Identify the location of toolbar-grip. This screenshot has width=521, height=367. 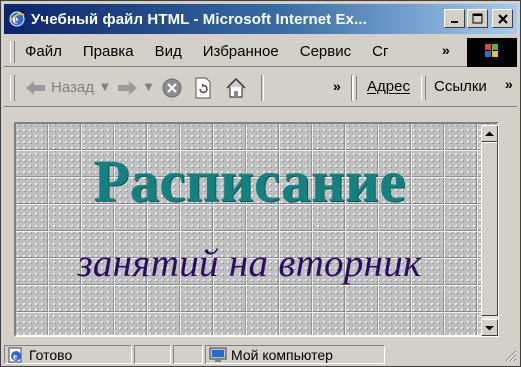
(12, 87).